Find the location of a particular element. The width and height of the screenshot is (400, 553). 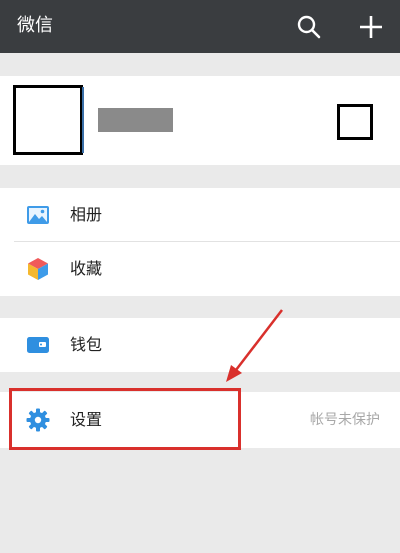

highlight-box is located at coordinates (125, 419).